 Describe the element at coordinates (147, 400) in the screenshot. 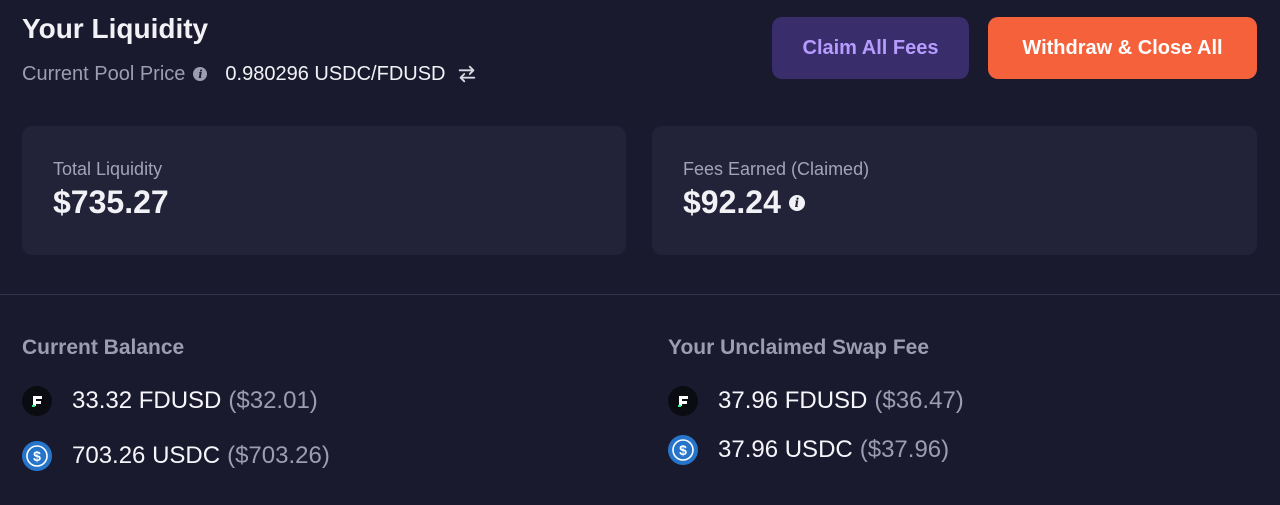

I see `token-amount: 33.32 FDUSD` at that location.